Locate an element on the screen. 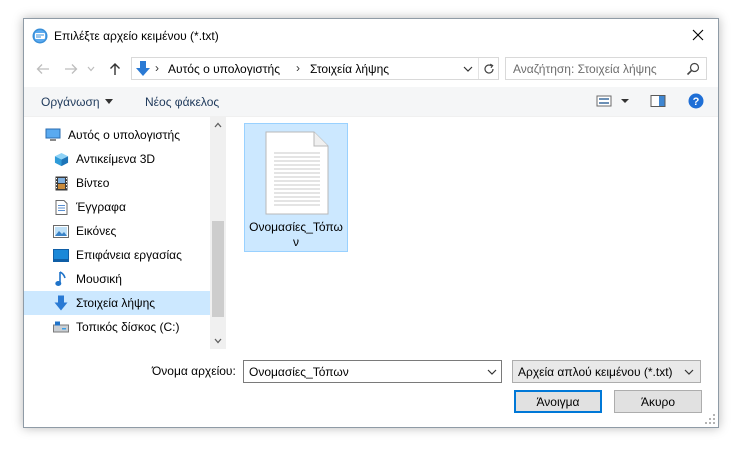 This screenshot has height=460, width=740. help-icon: ? is located at coordinates (696, 101).